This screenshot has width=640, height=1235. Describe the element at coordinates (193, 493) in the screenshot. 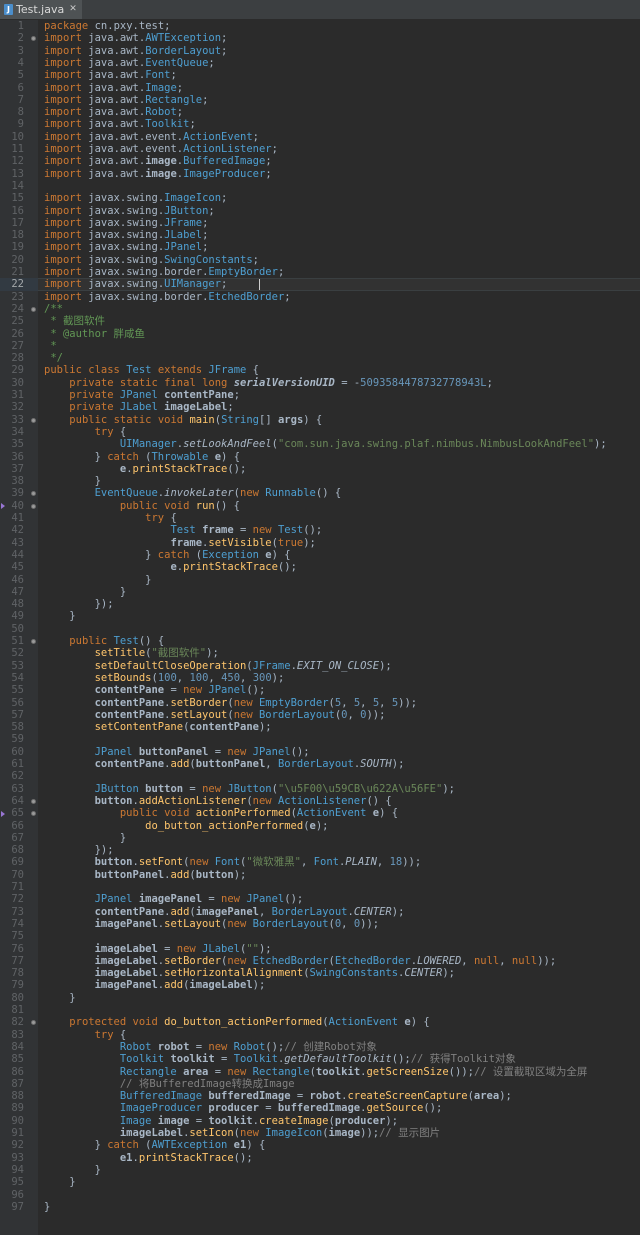

I see `code-line: EventQueue.invokeLater(new Runnable() {` at that location.